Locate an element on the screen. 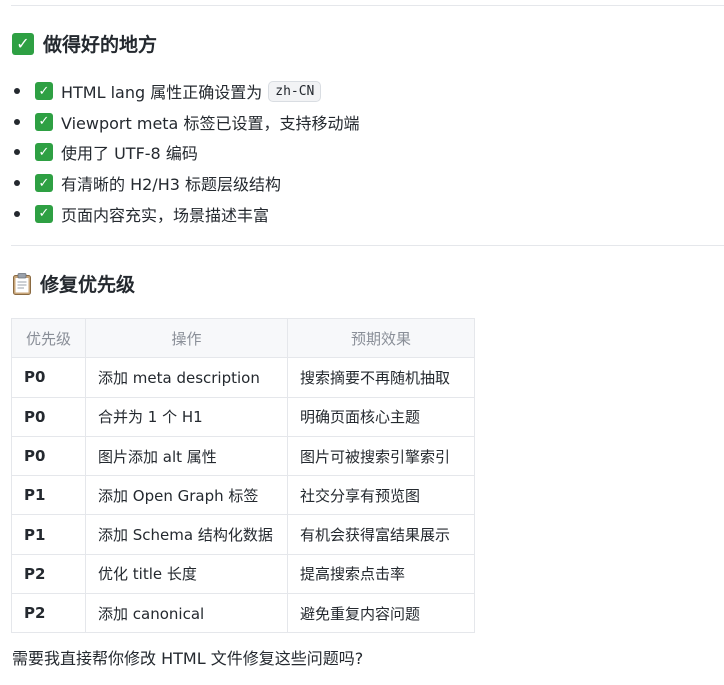 The width and height of the screenshot is (724, 685). table-row: P2 添加 canonical 避免重复内容问题 is located at coordinates (243, 613).